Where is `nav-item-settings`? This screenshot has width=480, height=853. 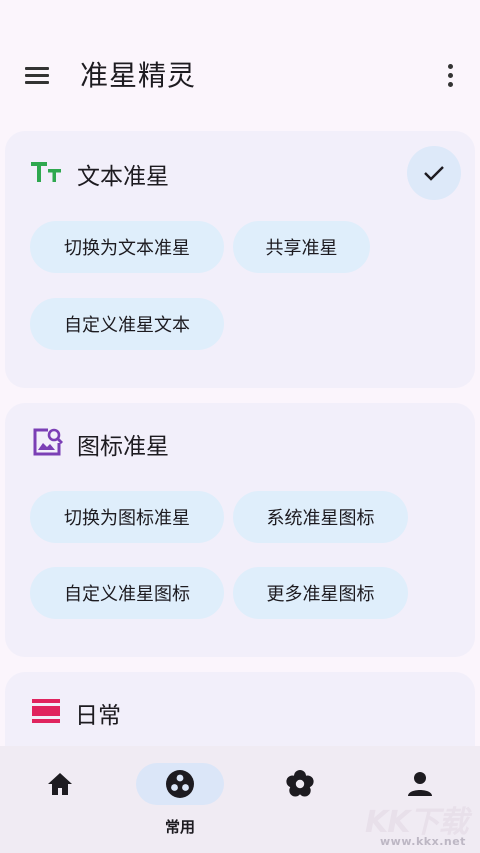
nav-item-settings is located at coordinates (300, 799).